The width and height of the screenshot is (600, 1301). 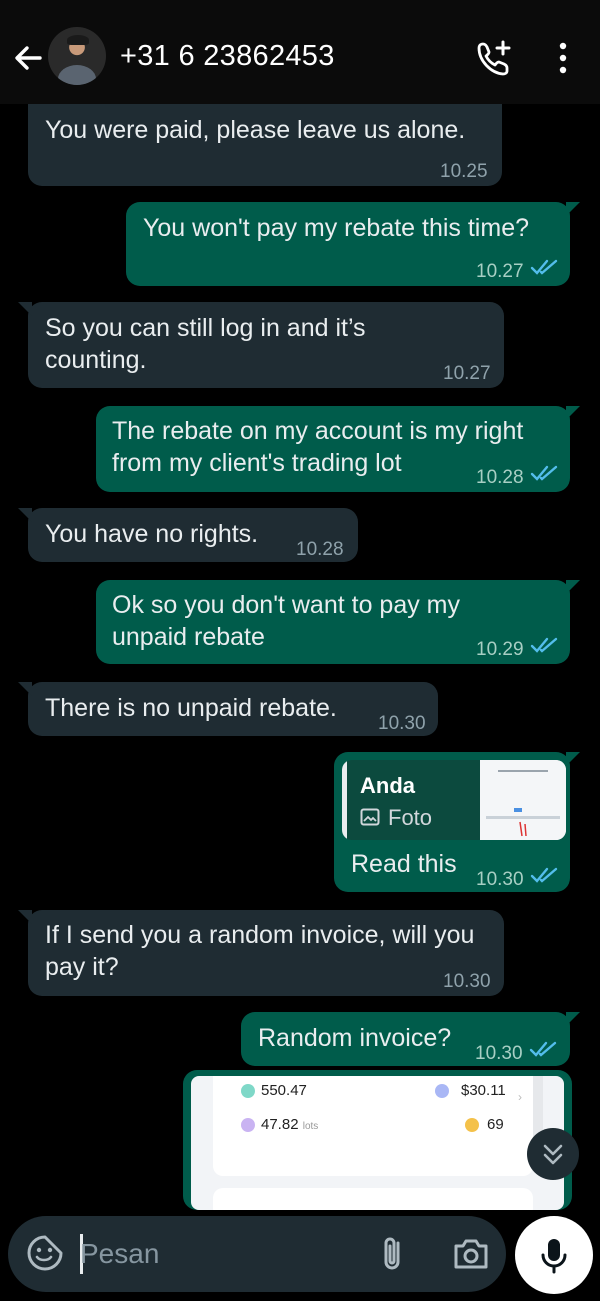 What do you see at coordinates (520, 1097) in the screenshot?
I see `chevron-right-icon: ›` at bounding box center [520, 1097].